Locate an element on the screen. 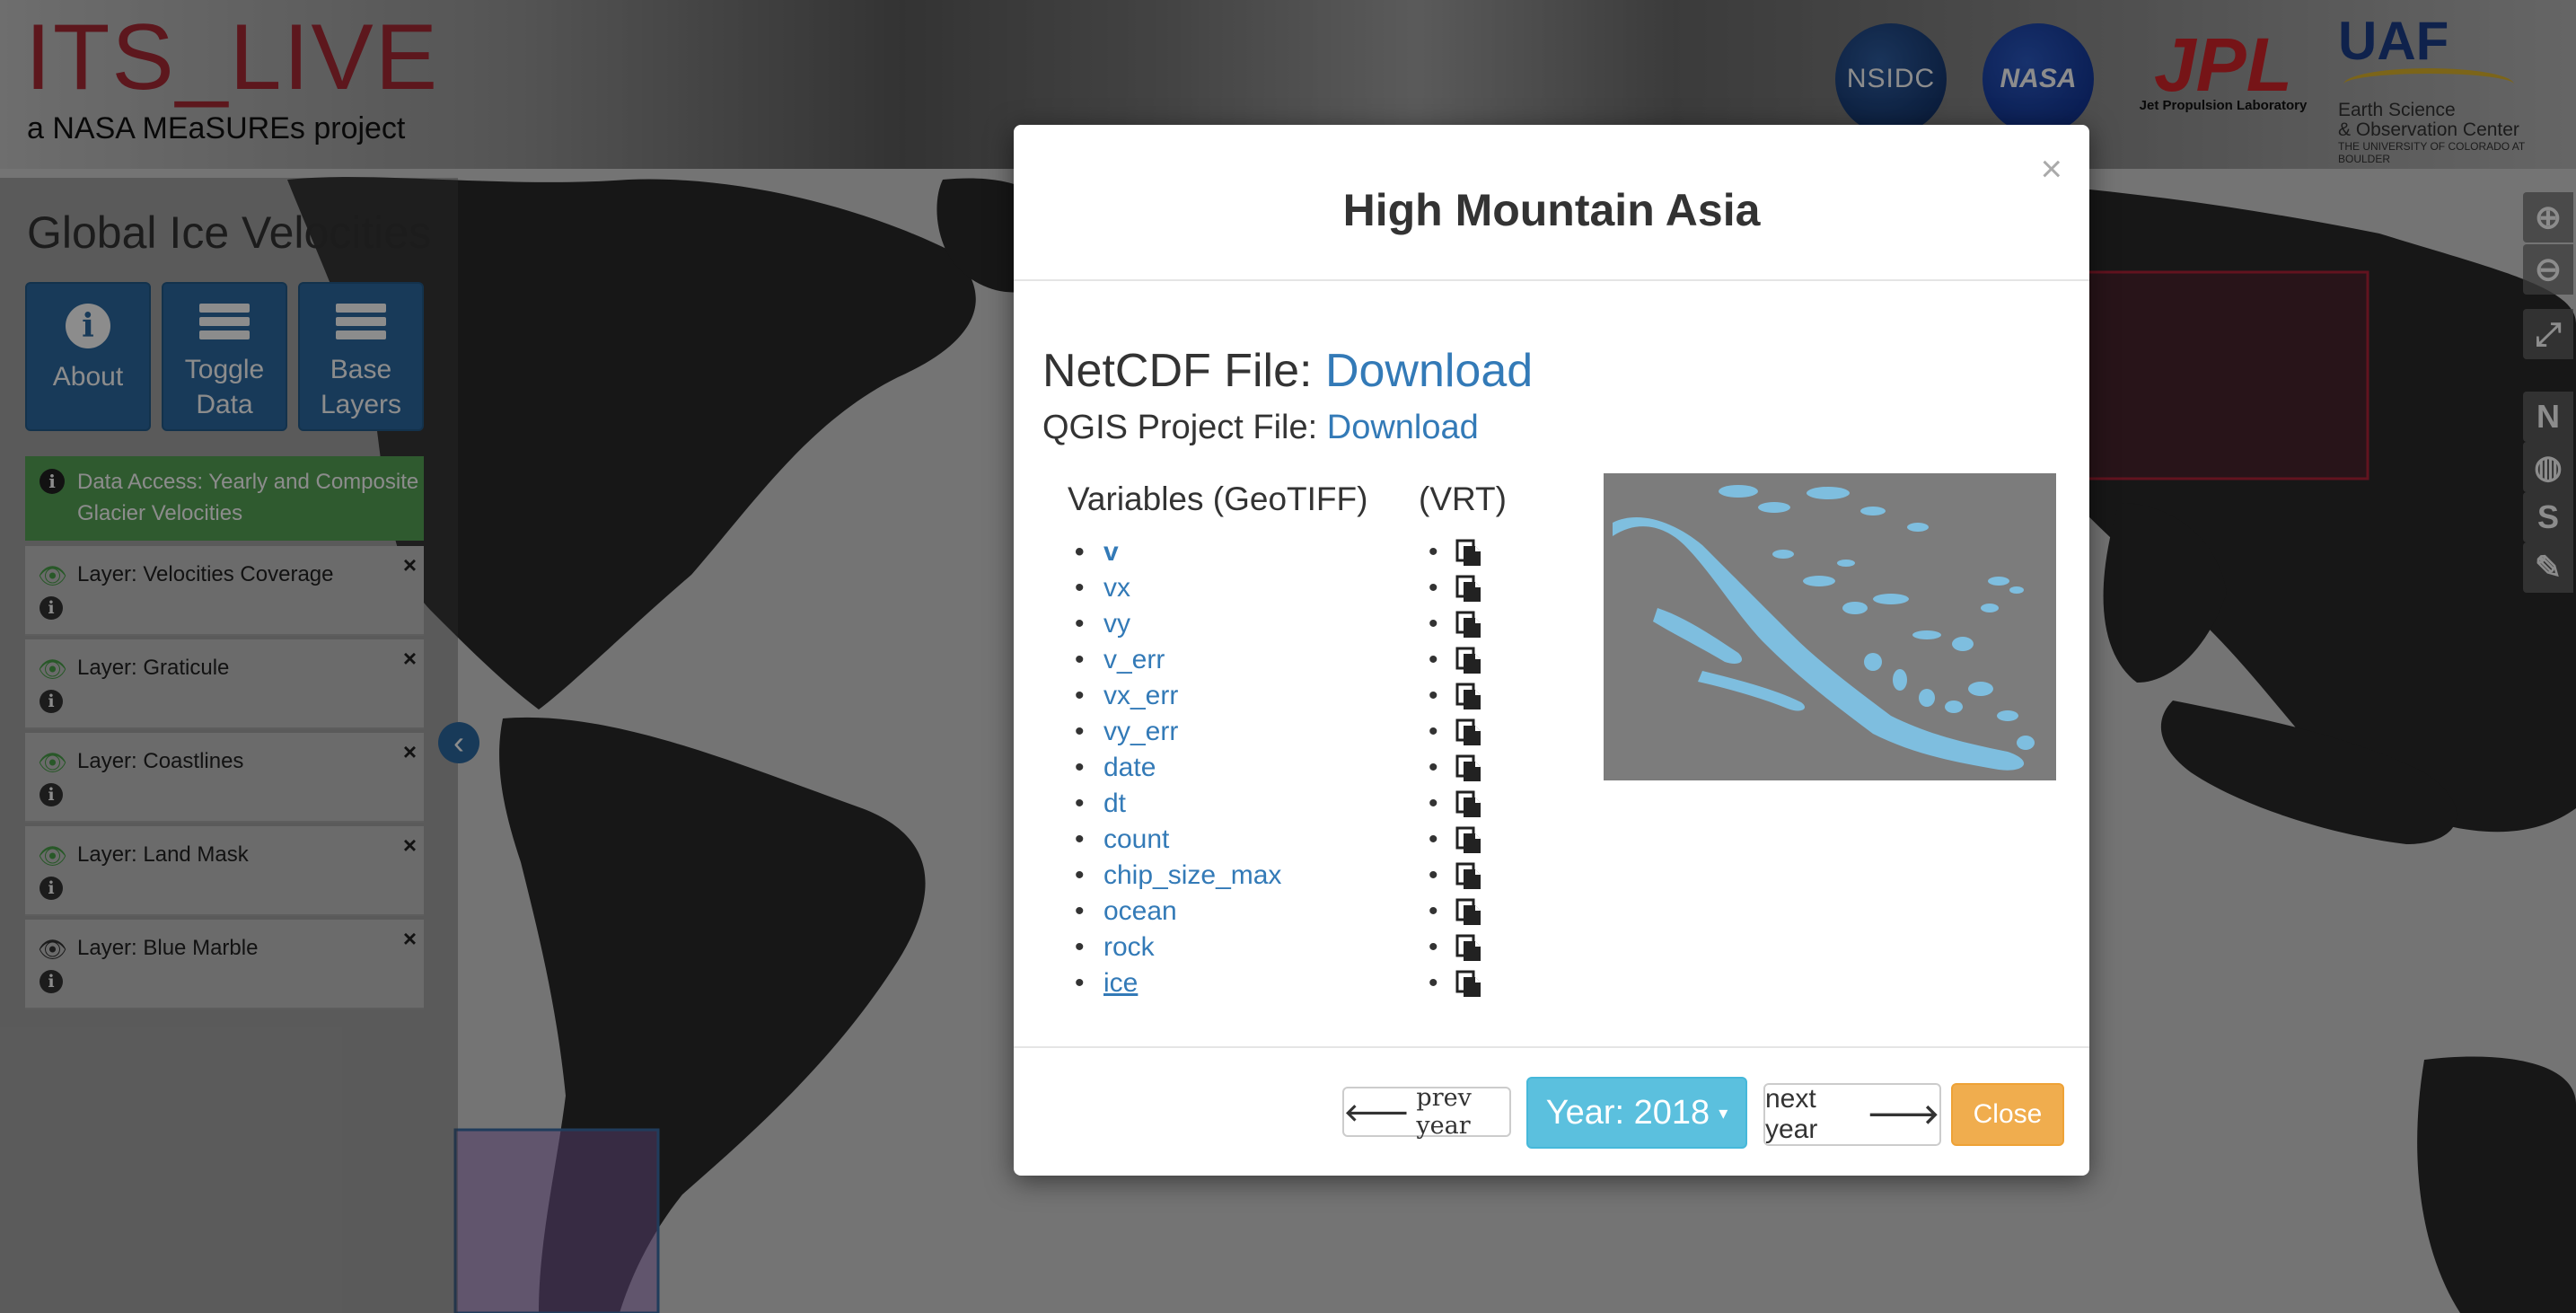 The width and height of the screenshot is (2576, 1313). prev-year-button: 🡐 prev year is located at coordinates (1426, 1112).